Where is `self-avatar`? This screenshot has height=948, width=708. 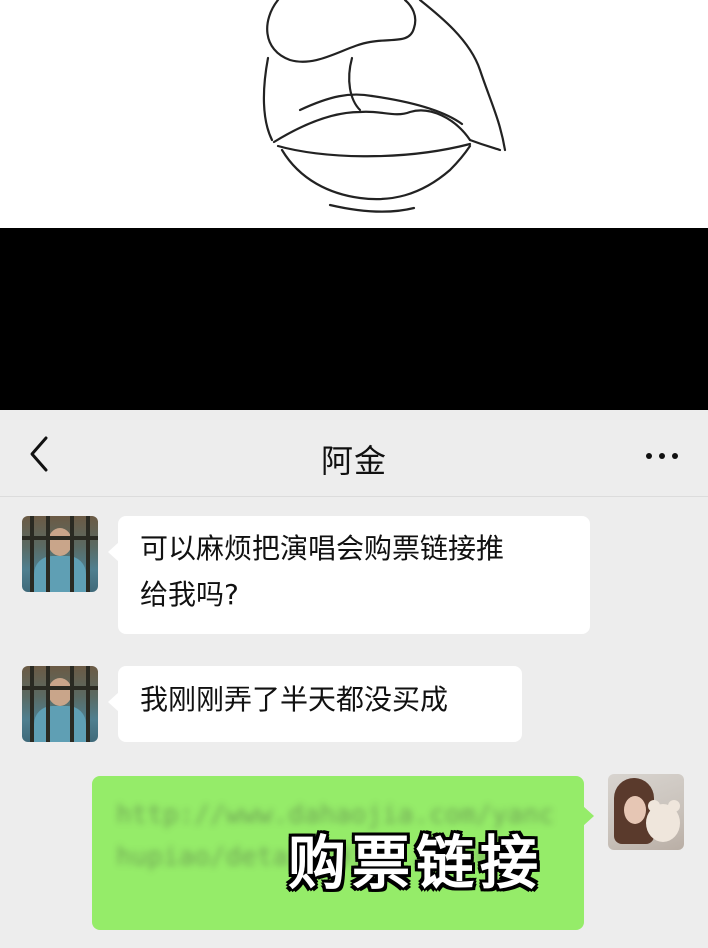 self-avatar is located at coordinates (646, 812).